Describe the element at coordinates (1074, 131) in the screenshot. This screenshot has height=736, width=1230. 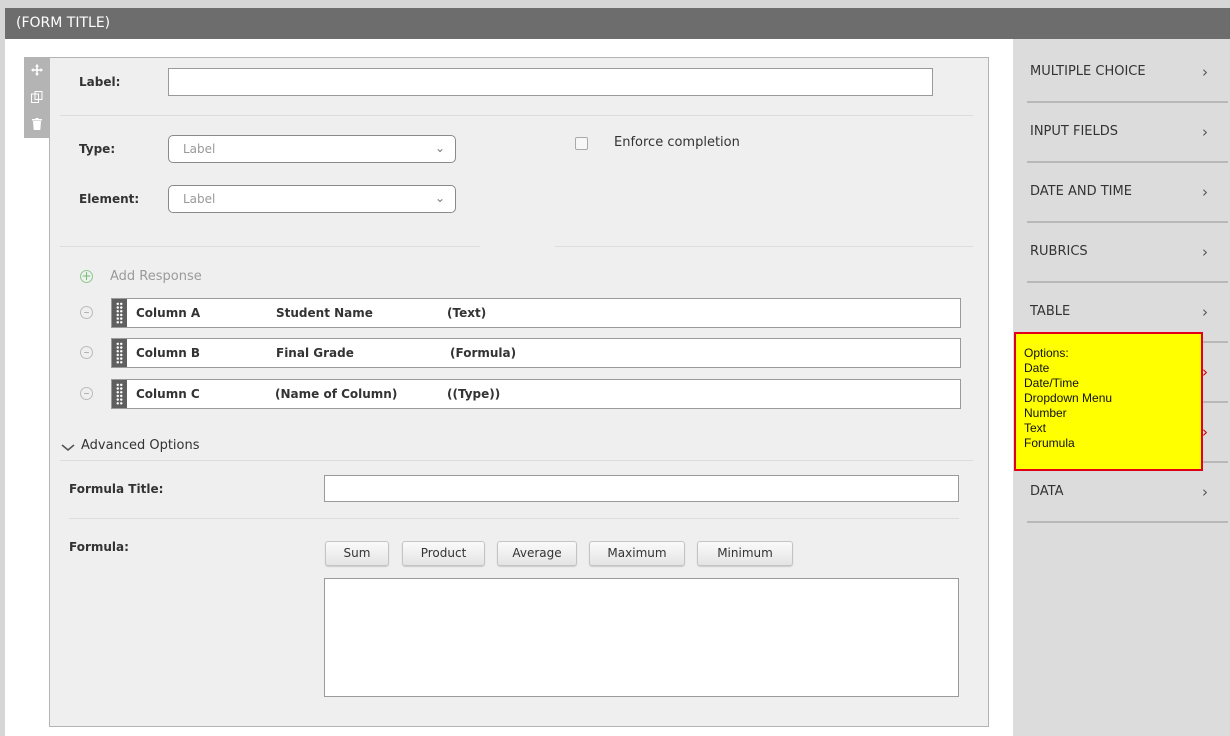
I see `sidebar-item-label: INPUT FIELDS` at that location.